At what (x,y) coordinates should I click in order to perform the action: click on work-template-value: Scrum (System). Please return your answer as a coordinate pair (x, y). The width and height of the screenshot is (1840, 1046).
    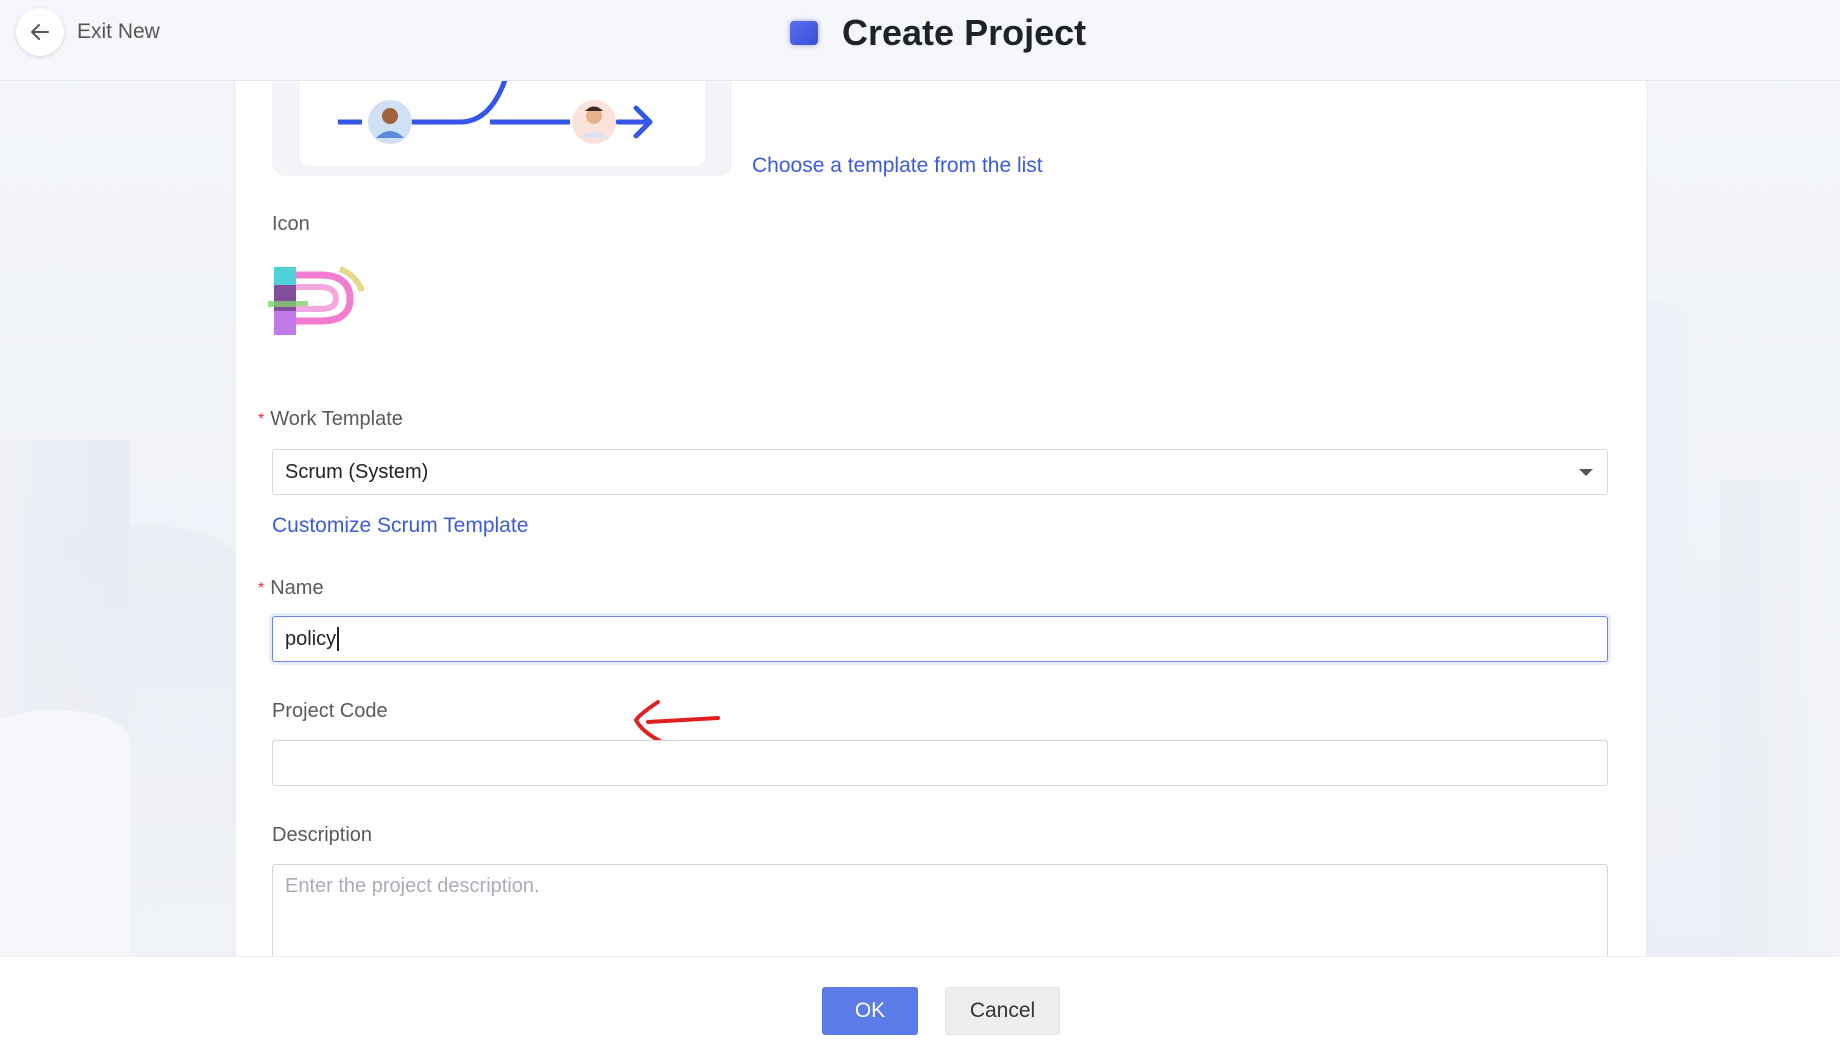
    Looking at the image, I should click on (357, 471).